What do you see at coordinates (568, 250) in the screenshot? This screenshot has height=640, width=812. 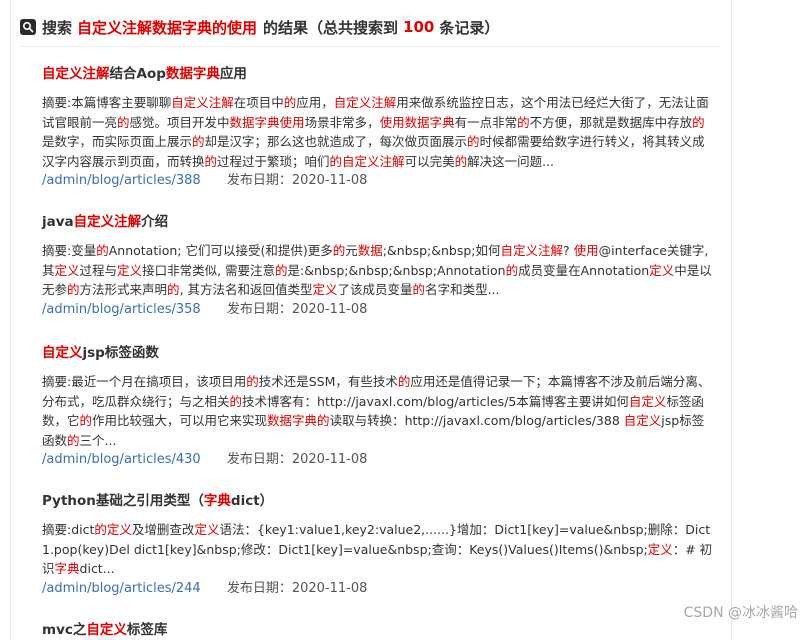 I see `text-run: ?` at bounding box center [568, 250].